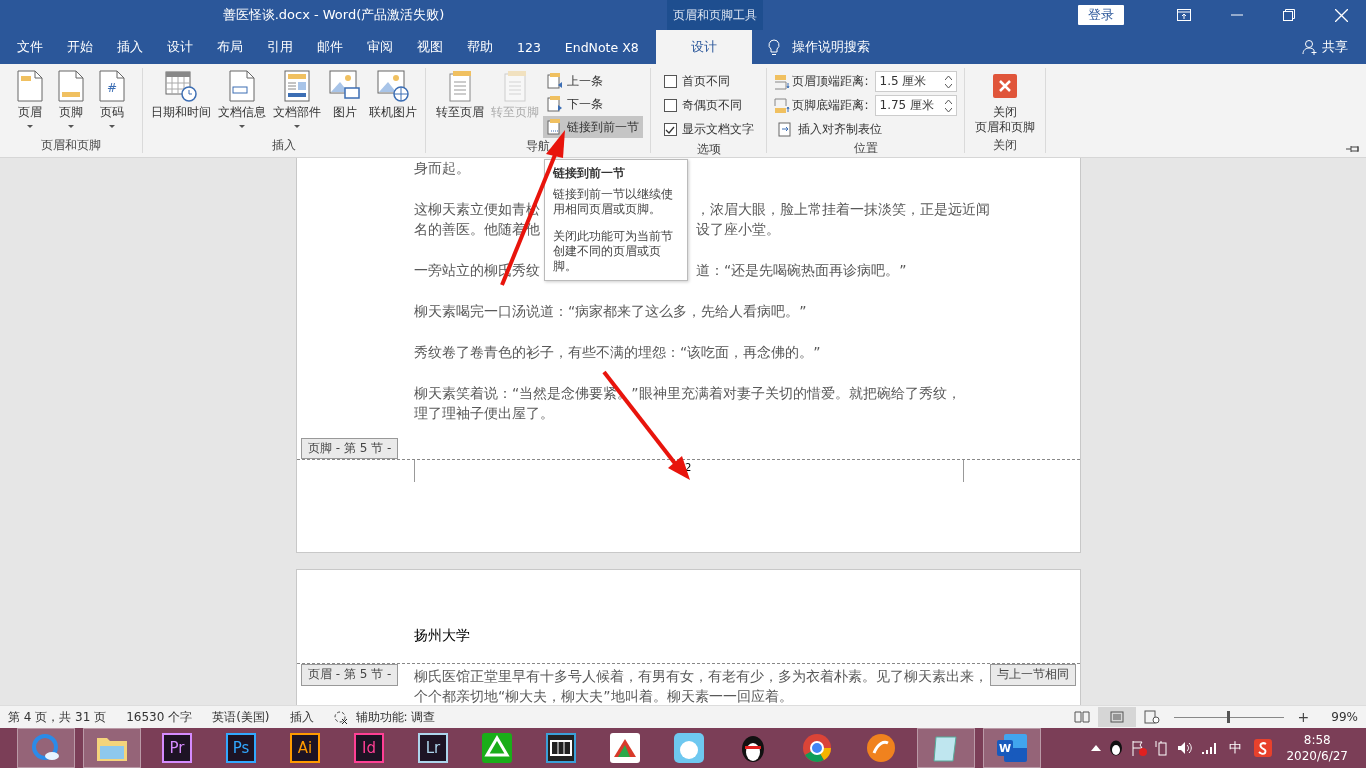  Describe the element at coordinates (538, 146) in the screenshot. I see `group-label: 导航` at that location.